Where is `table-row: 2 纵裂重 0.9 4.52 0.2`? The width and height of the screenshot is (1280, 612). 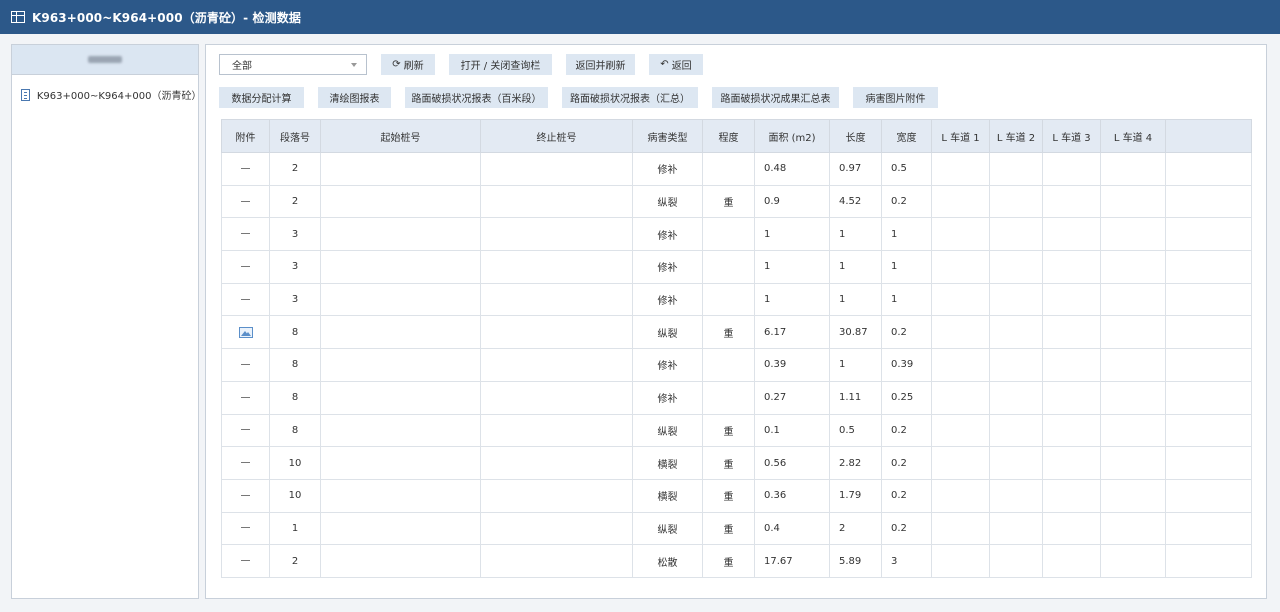
table-row: 2 纵裂重 0.9 4.52 0.2 is located at coordinates (736, 201).